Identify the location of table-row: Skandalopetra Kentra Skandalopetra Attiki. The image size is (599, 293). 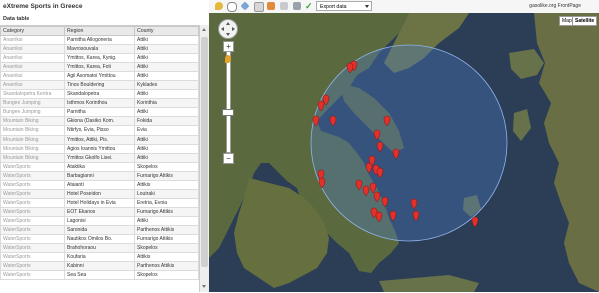
(99, 94).